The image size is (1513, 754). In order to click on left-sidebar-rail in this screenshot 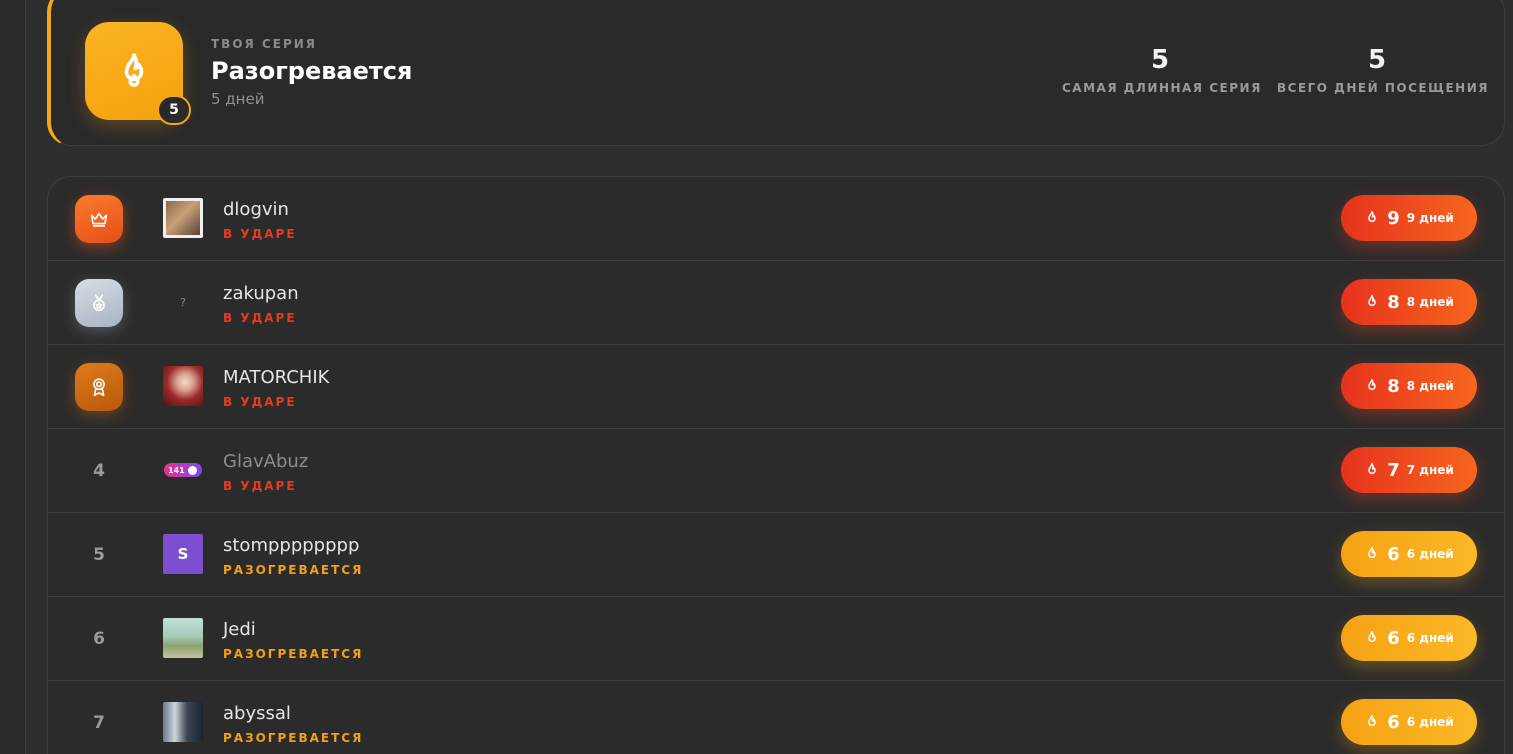, I will do `click(13, 377)`.